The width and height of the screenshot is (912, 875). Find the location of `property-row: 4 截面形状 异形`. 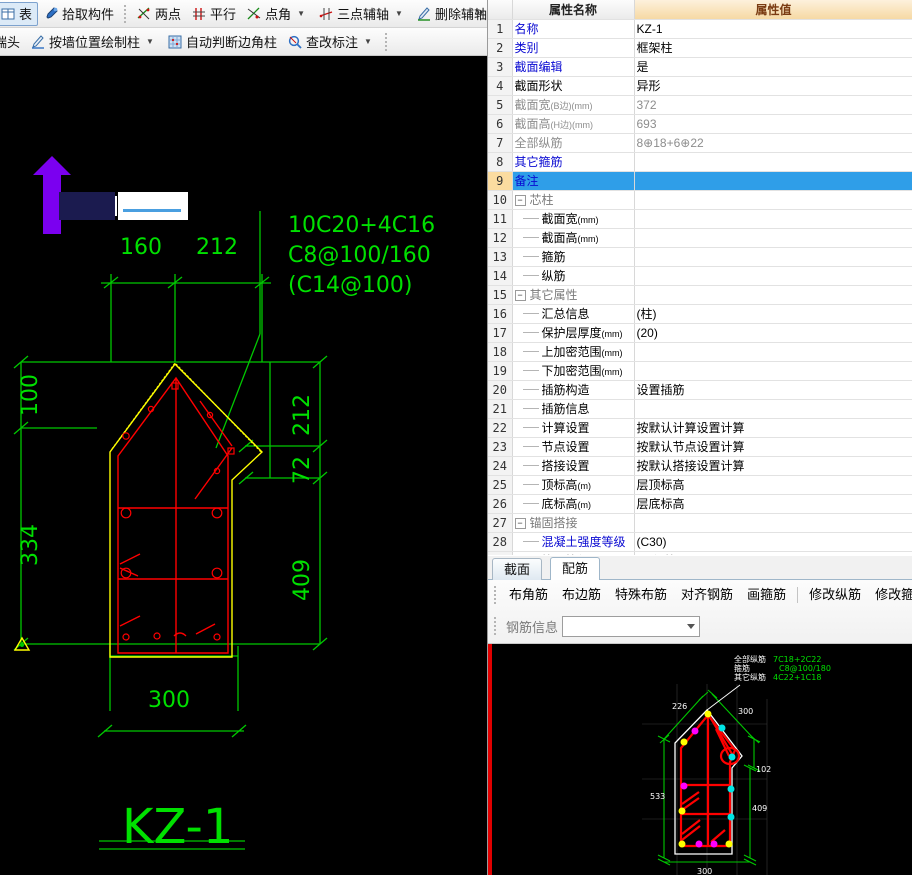

property-row: 4 截面形状 异形 is located at coordinates (700, 86).